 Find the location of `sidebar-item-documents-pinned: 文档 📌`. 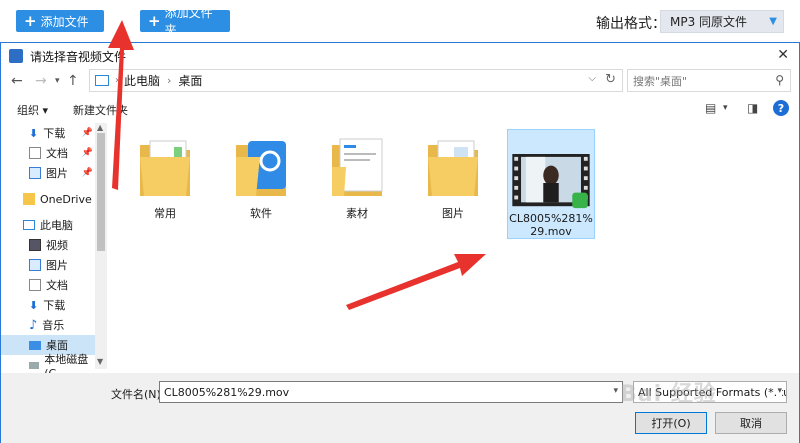

sidebar-item-documents-pinned: 文档 📌 is located at coordinates (48, 153).